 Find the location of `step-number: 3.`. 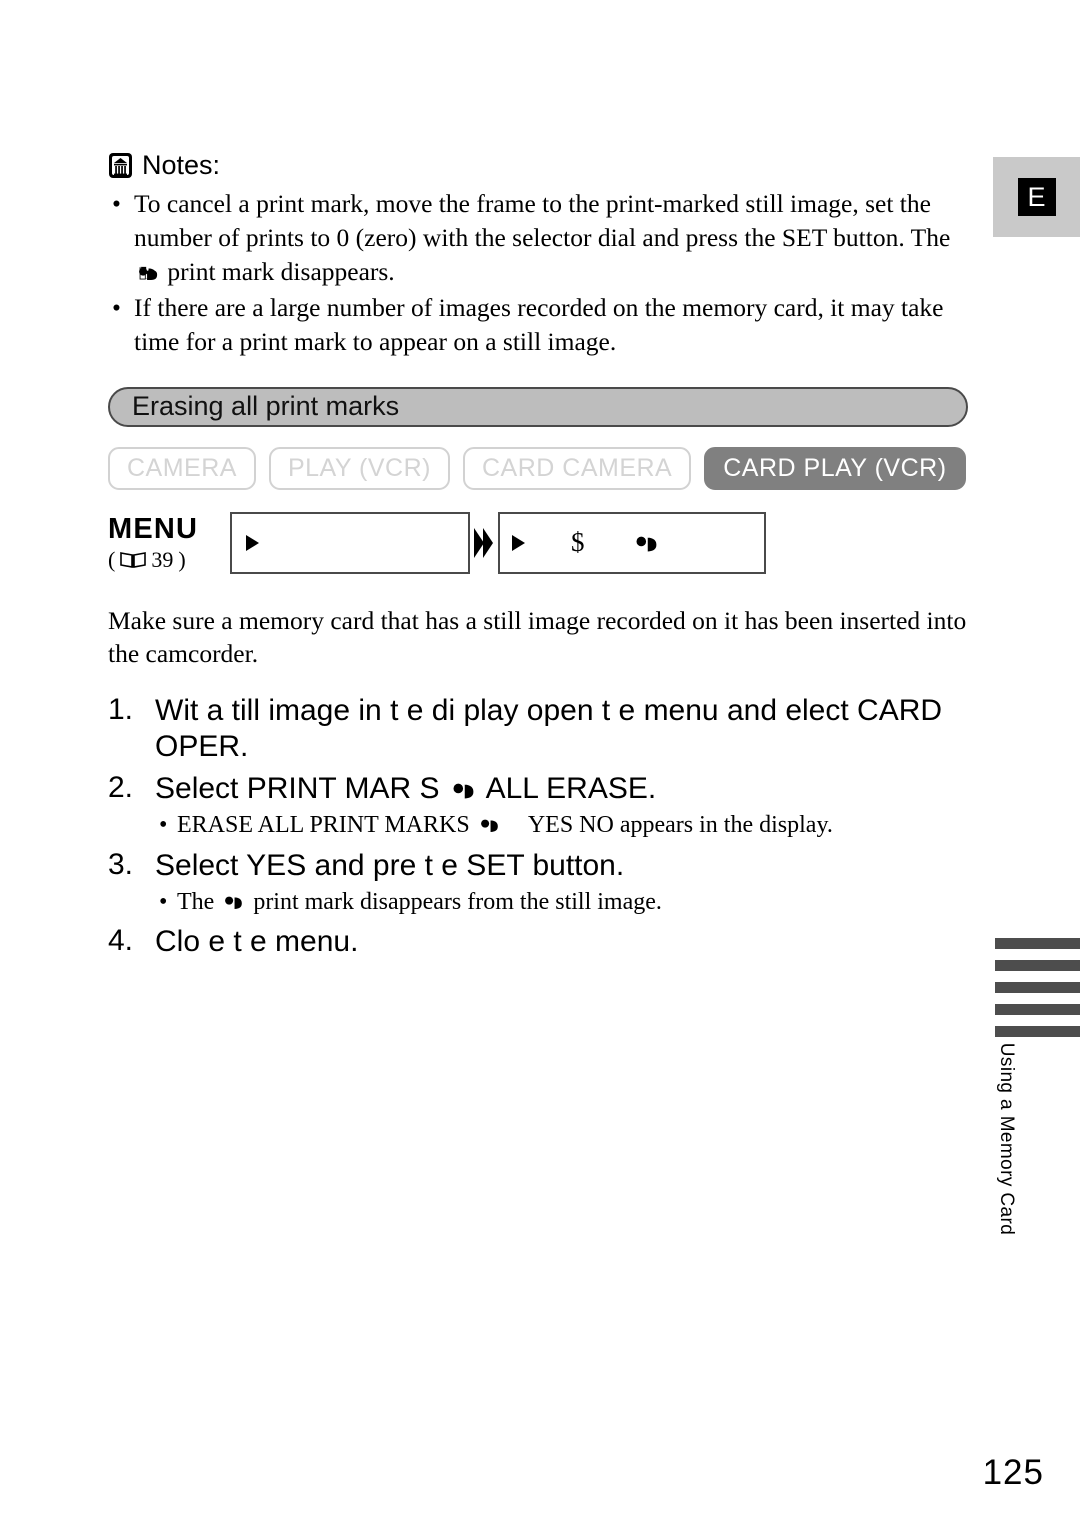

step-number: 3. is located at coordinates (121, 864).